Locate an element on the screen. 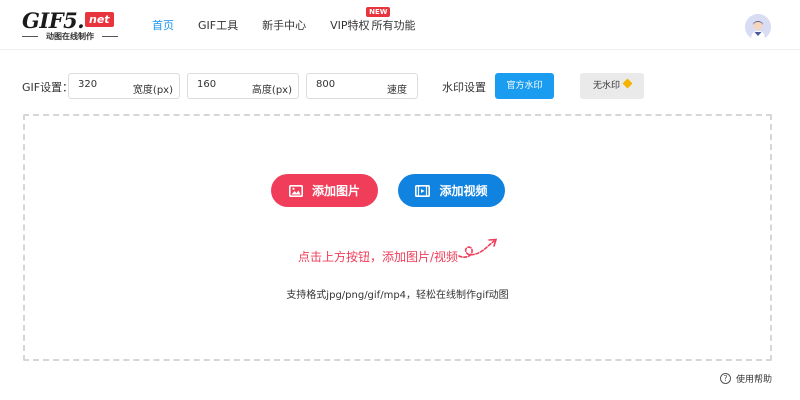 The width and height of the screenshot is (800, 400). height-field: 高度(px) is located at coordinates (243, 86).